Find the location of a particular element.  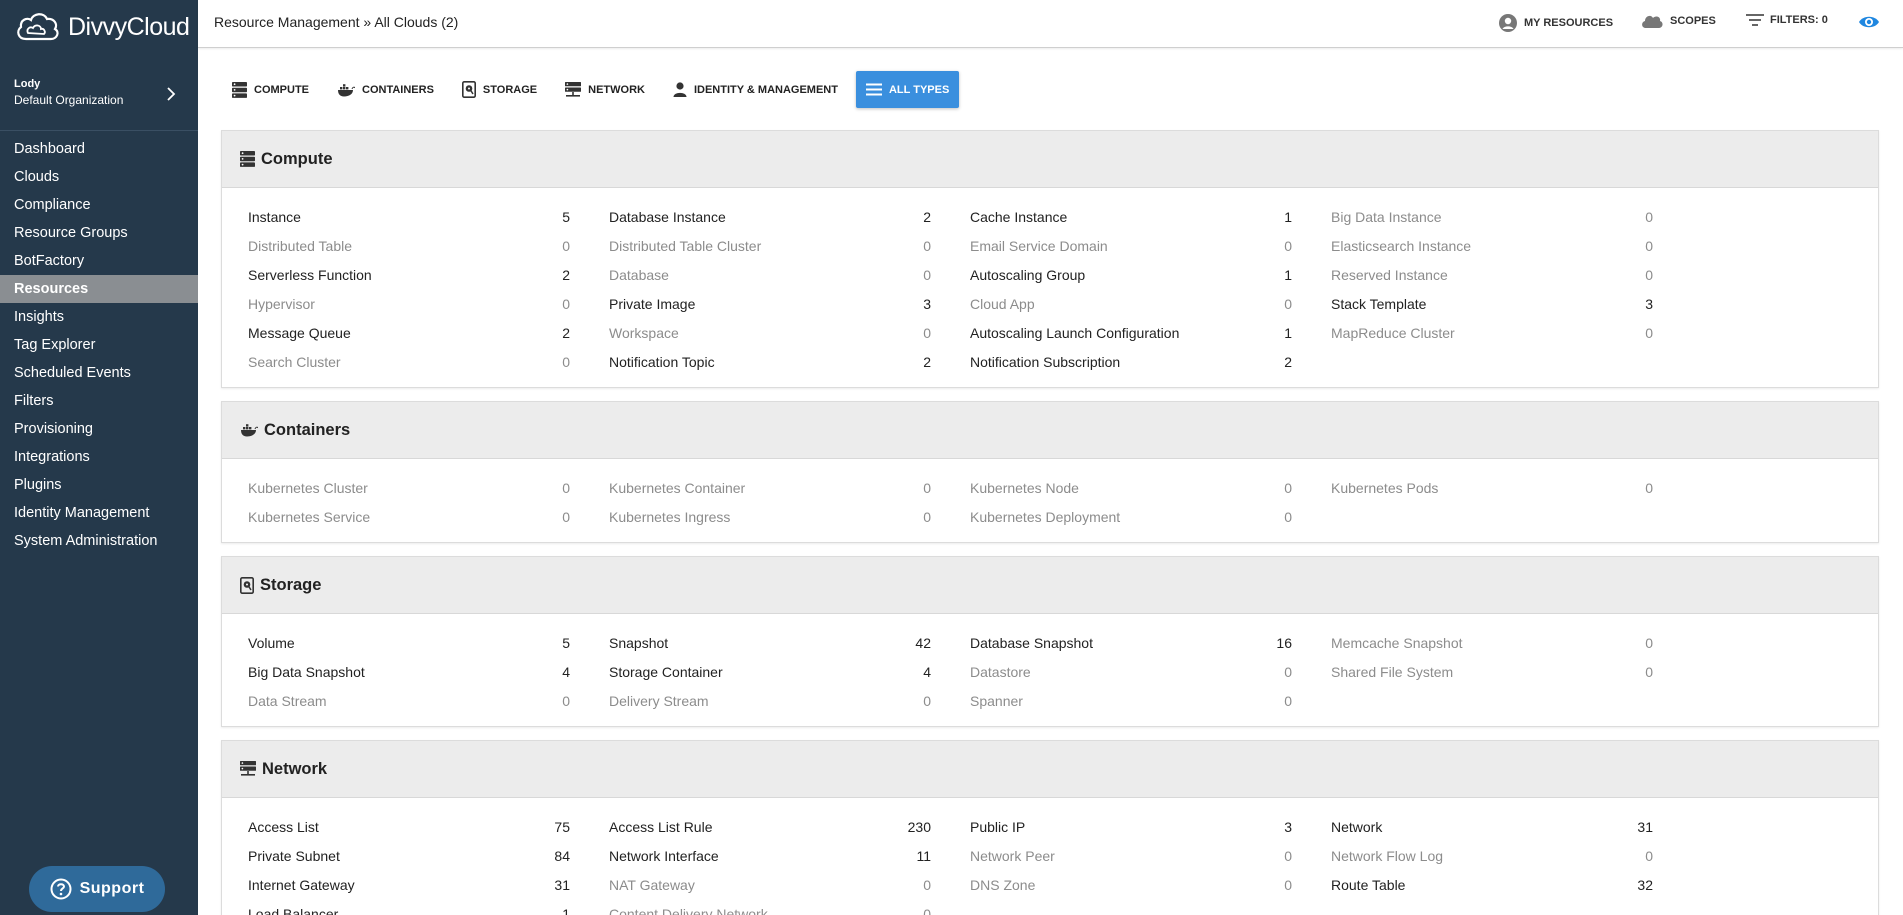

resource-item-notification-subscription: Notification Subscription 2 is located at coordinates (1131, 362).